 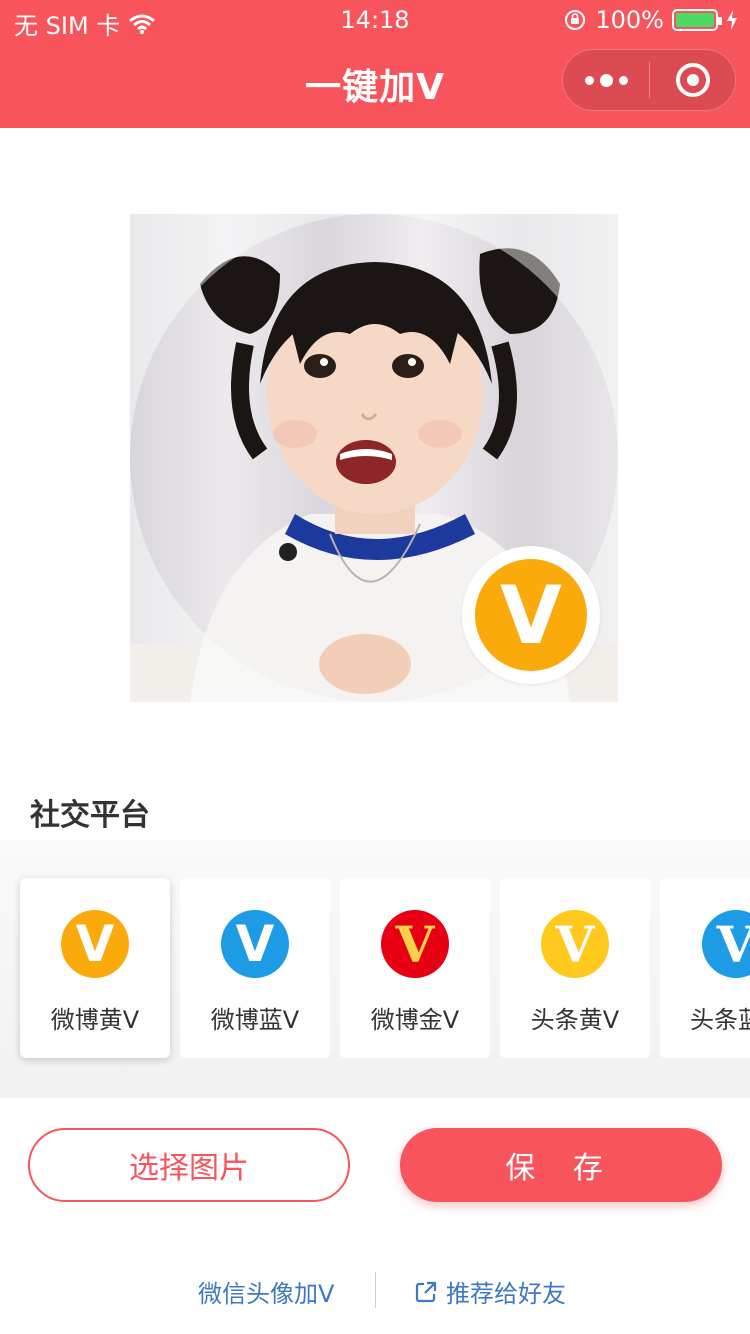 What do you see at coordinates (90, 815) in the screenshot?
I see `section-title: 社交平台` at bounding box center [90, 815].